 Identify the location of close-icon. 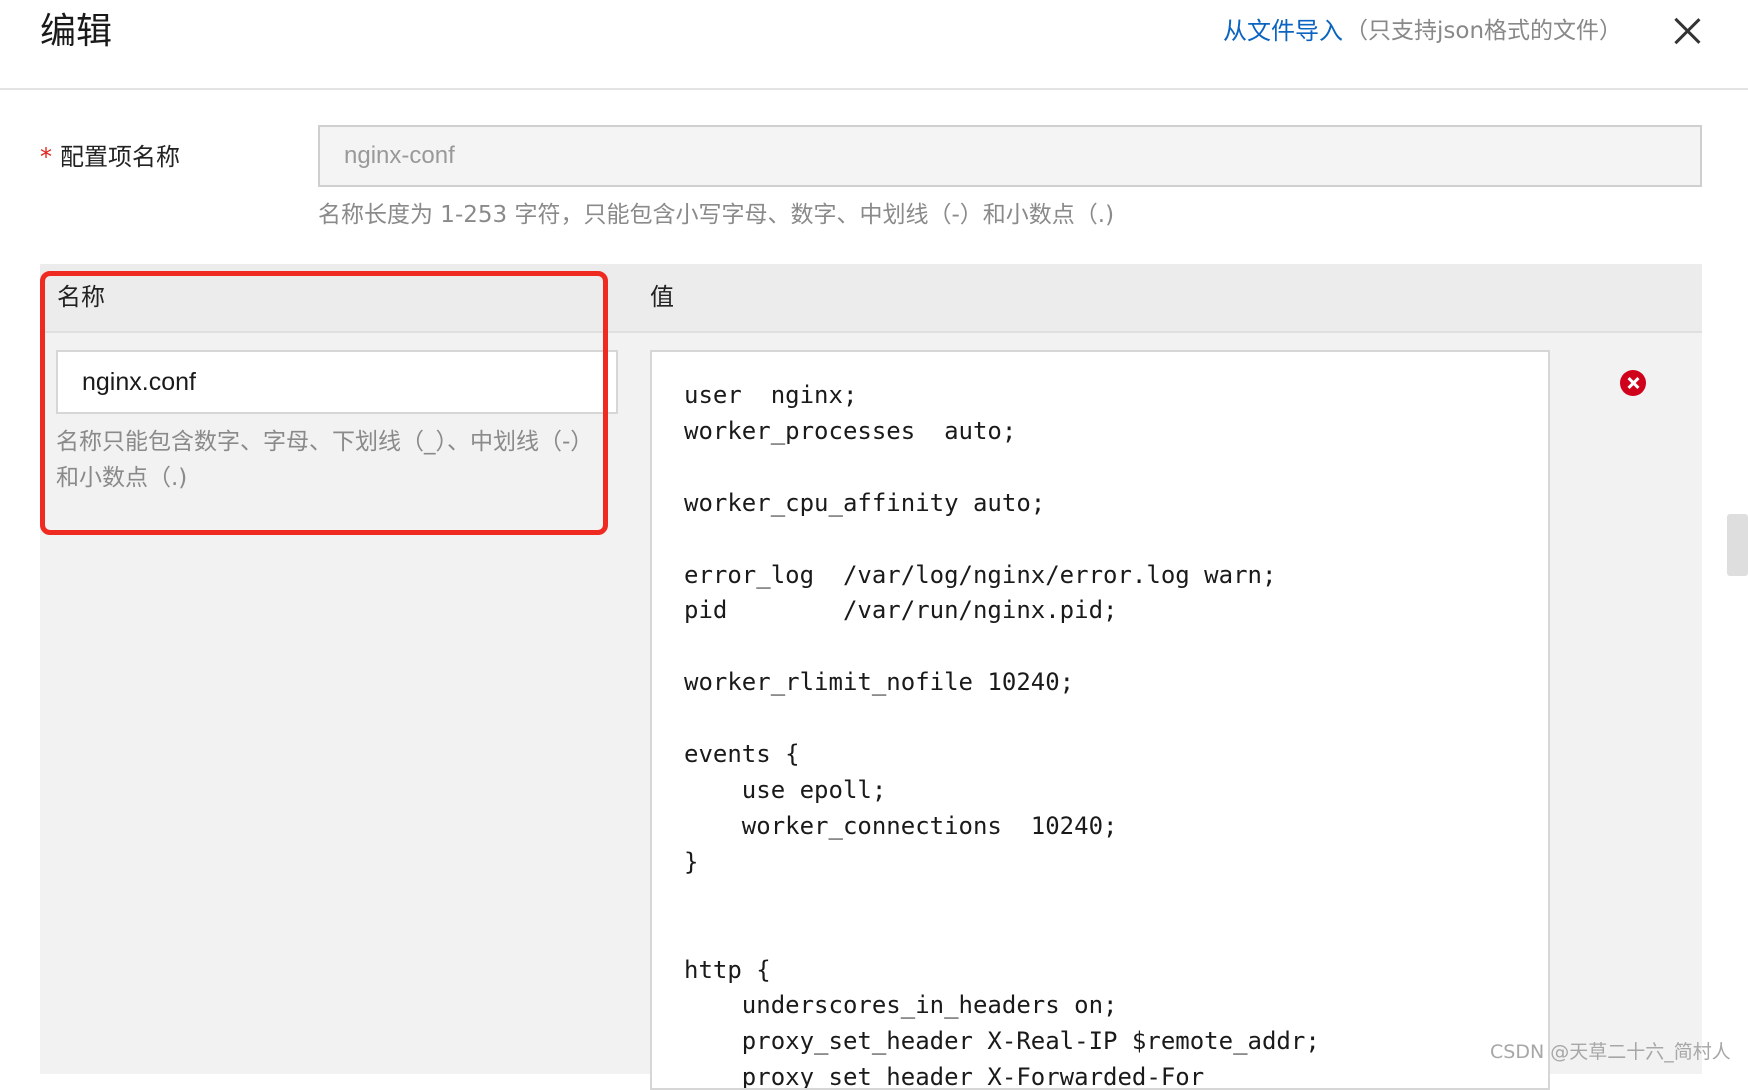
(1687, 31).